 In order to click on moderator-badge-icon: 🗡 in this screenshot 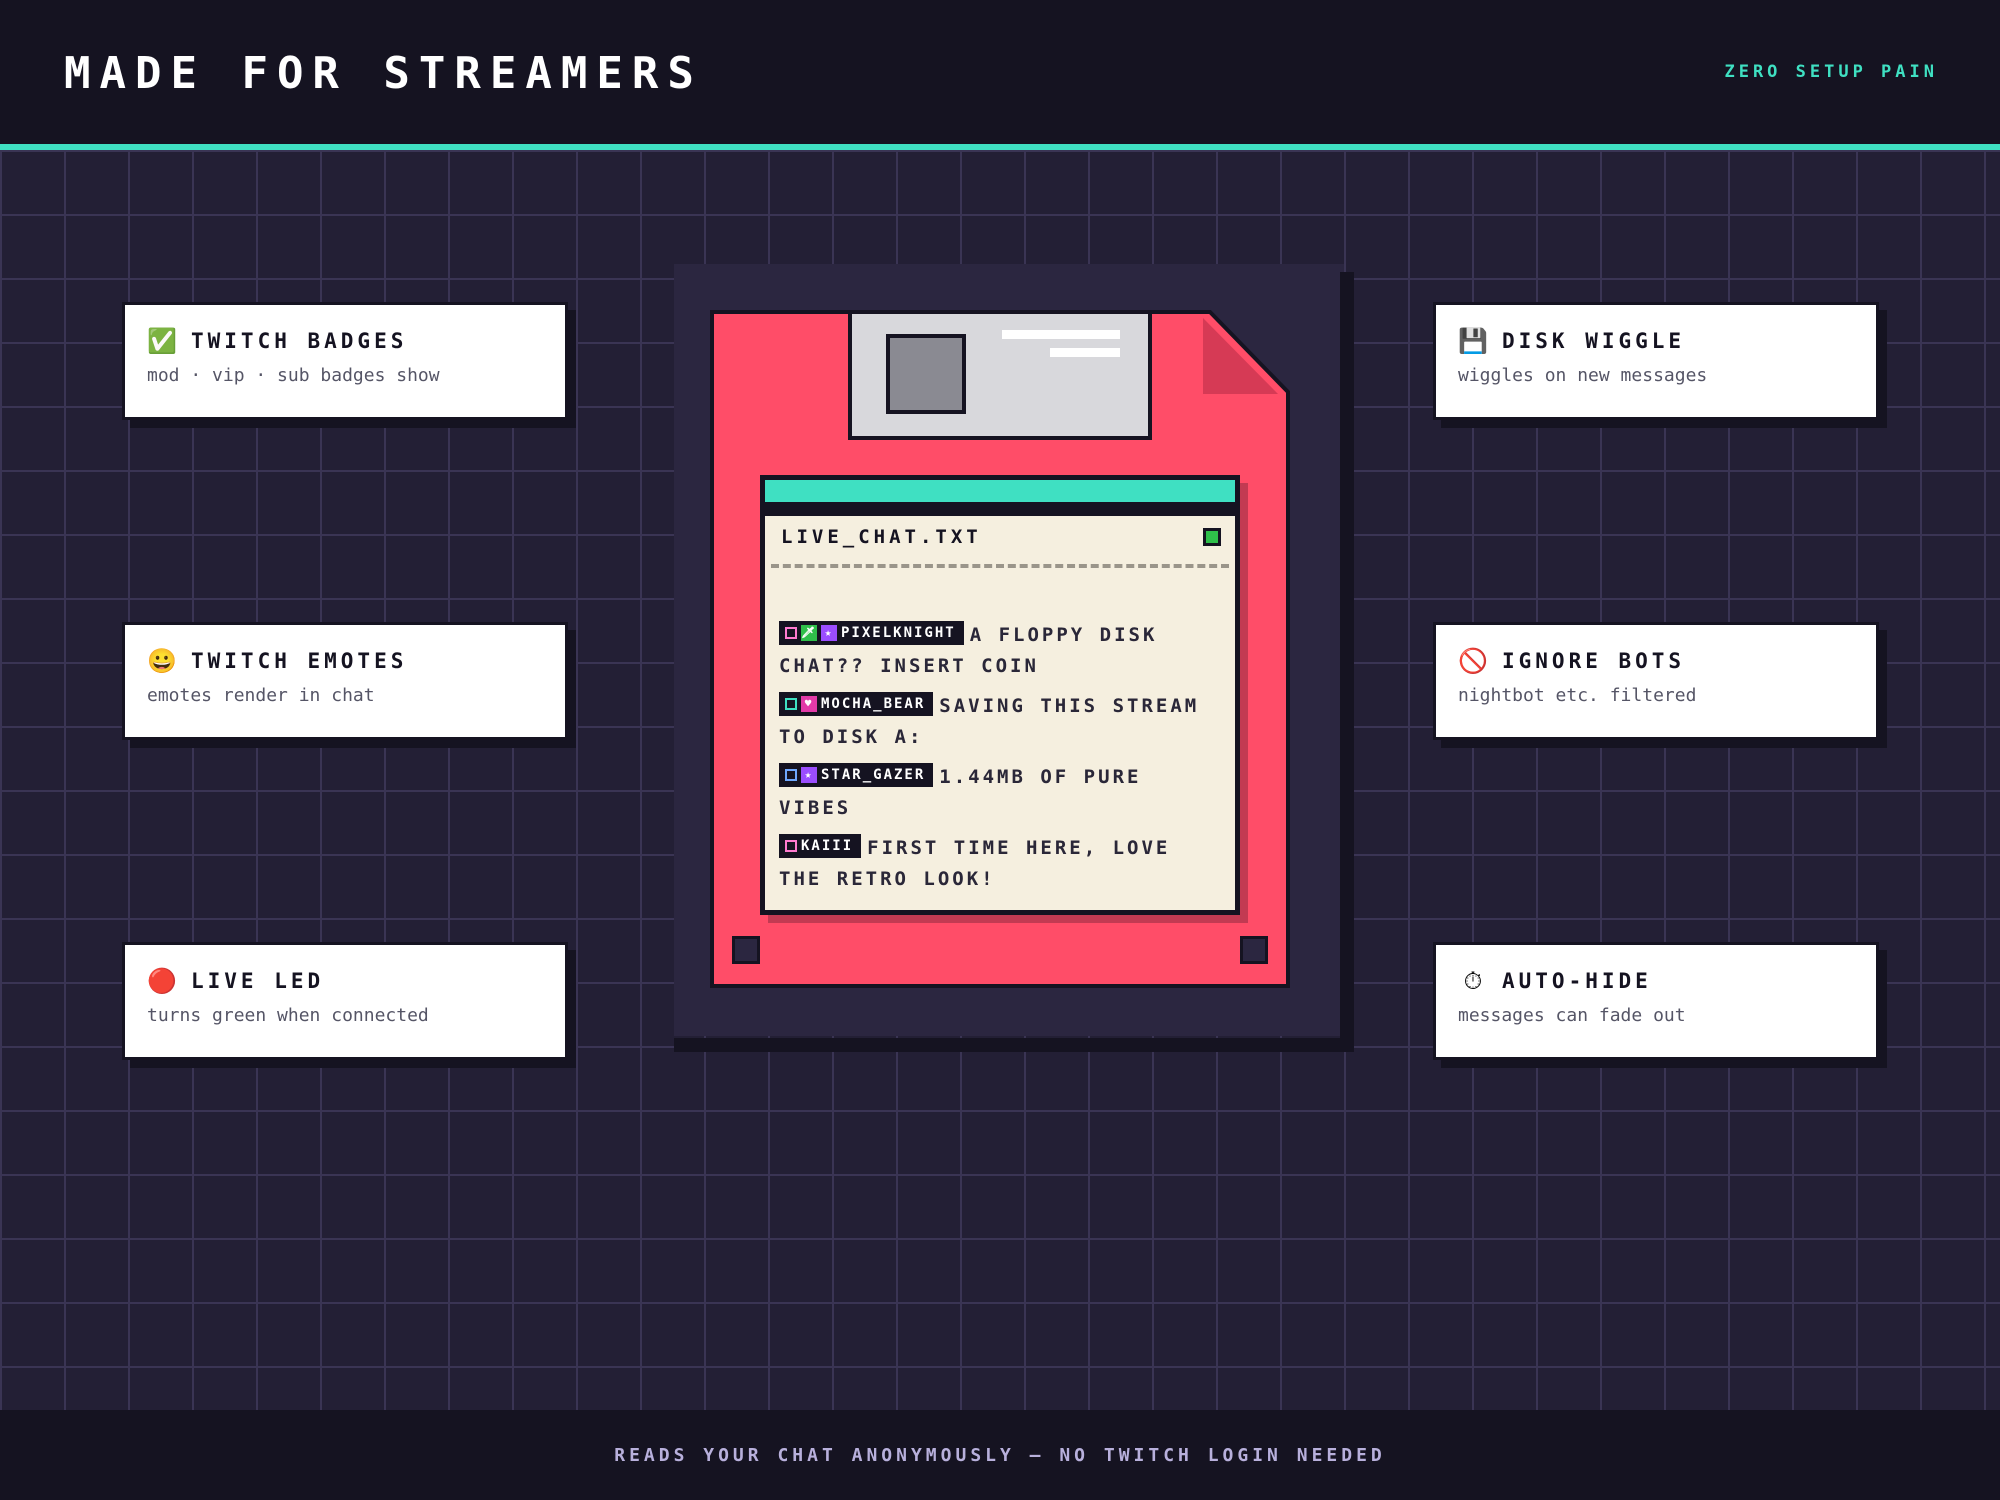, I will do `click(809, 633)`.